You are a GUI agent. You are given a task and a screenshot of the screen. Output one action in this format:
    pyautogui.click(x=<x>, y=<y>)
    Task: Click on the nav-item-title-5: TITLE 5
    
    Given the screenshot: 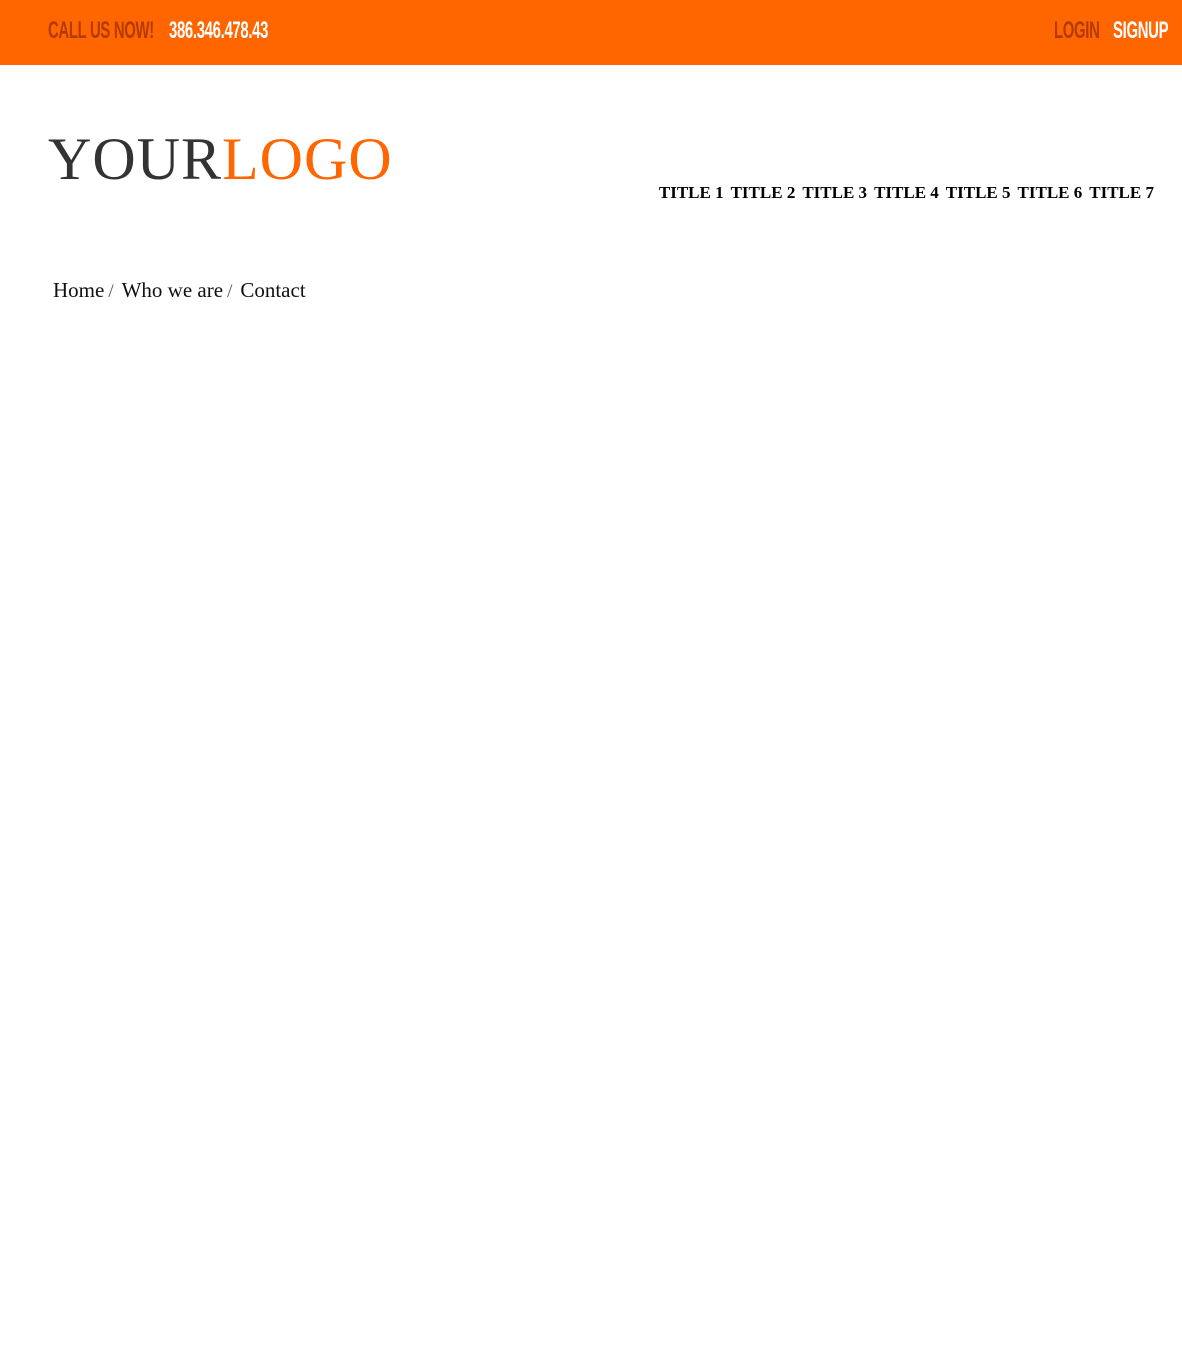 What is the action you would take?
    pyautogui.click(x=978, y=193)
    